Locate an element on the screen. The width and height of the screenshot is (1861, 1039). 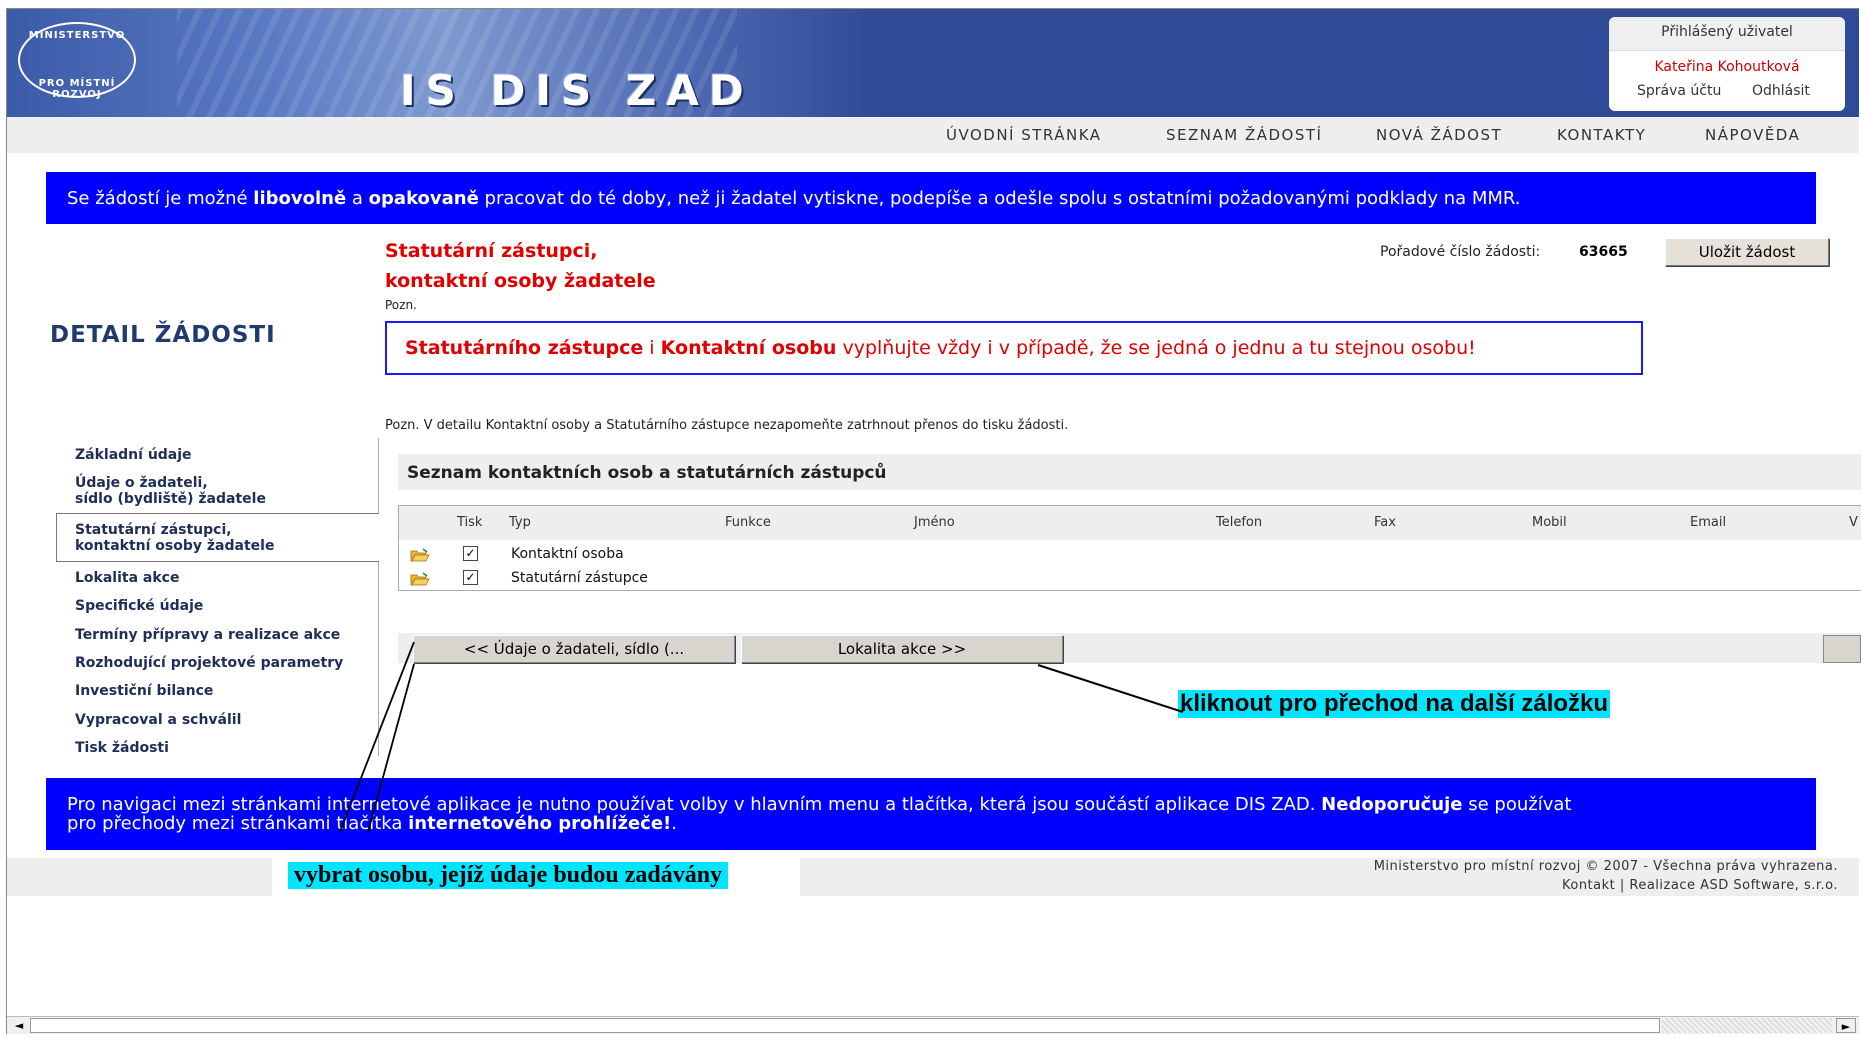
callout-next-pointer is located at coordinates (1110, 688).